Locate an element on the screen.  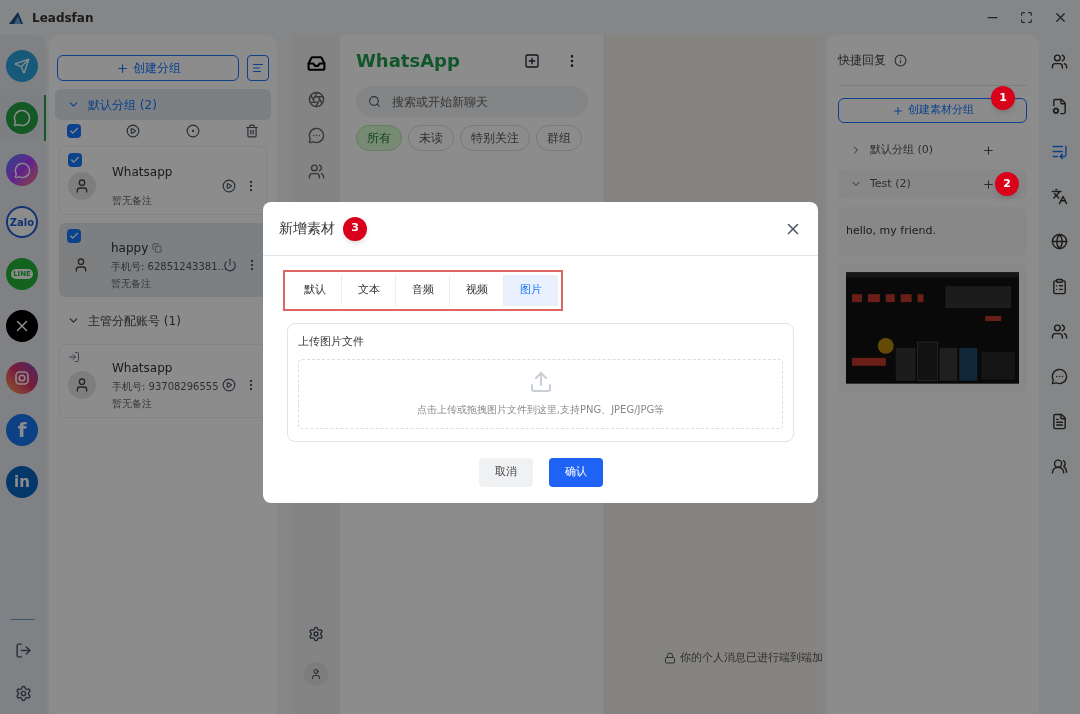
tab: 默认 is located at coordinates (315, 290).